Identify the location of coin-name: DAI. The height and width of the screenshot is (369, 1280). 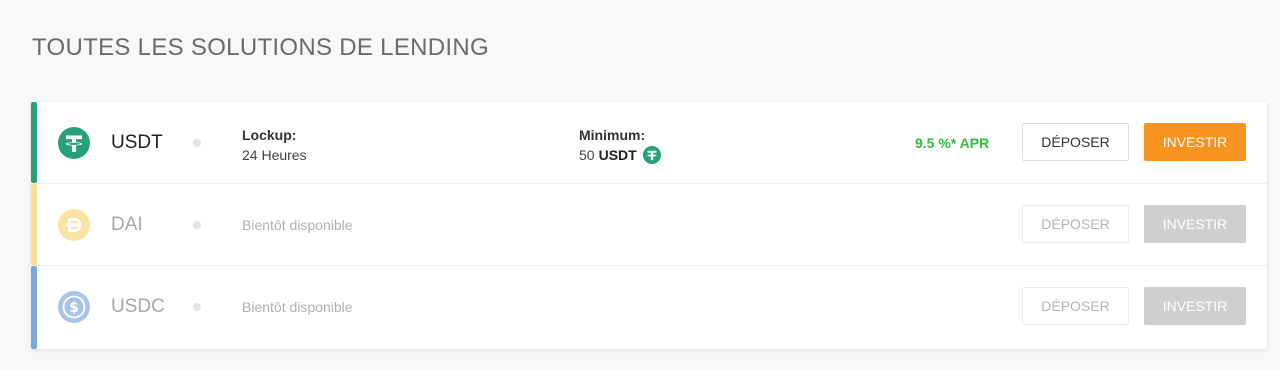
(127, 224).